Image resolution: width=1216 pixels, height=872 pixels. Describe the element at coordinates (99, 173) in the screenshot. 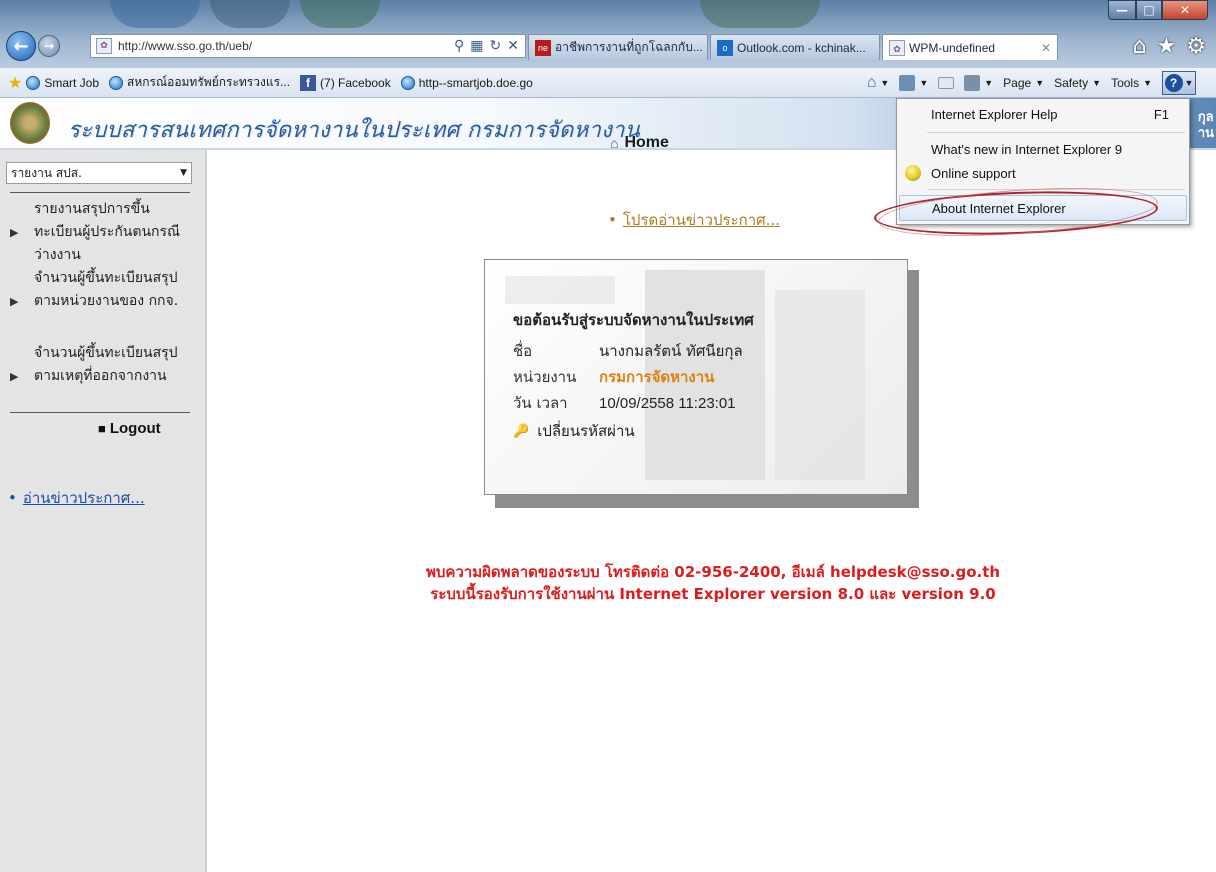

I see `report-type-select: รายงาน สปส. ▼` at that location.